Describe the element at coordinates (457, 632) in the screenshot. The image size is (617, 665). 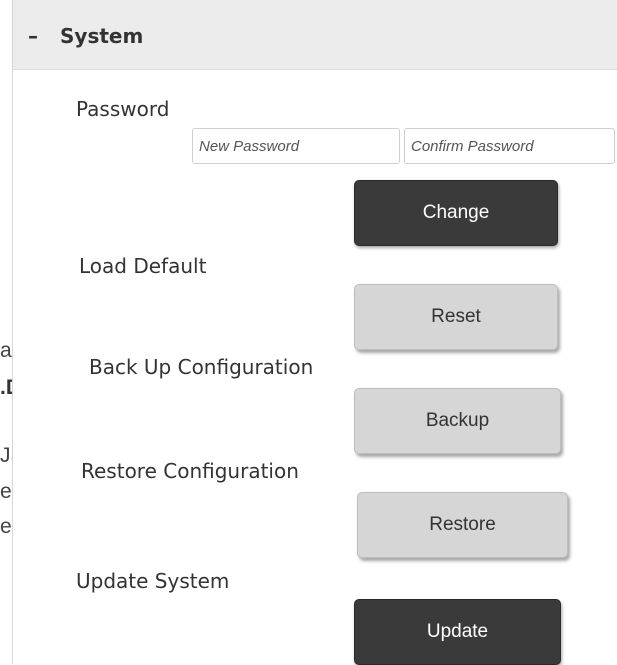
I see `update-button: Update` at that location.